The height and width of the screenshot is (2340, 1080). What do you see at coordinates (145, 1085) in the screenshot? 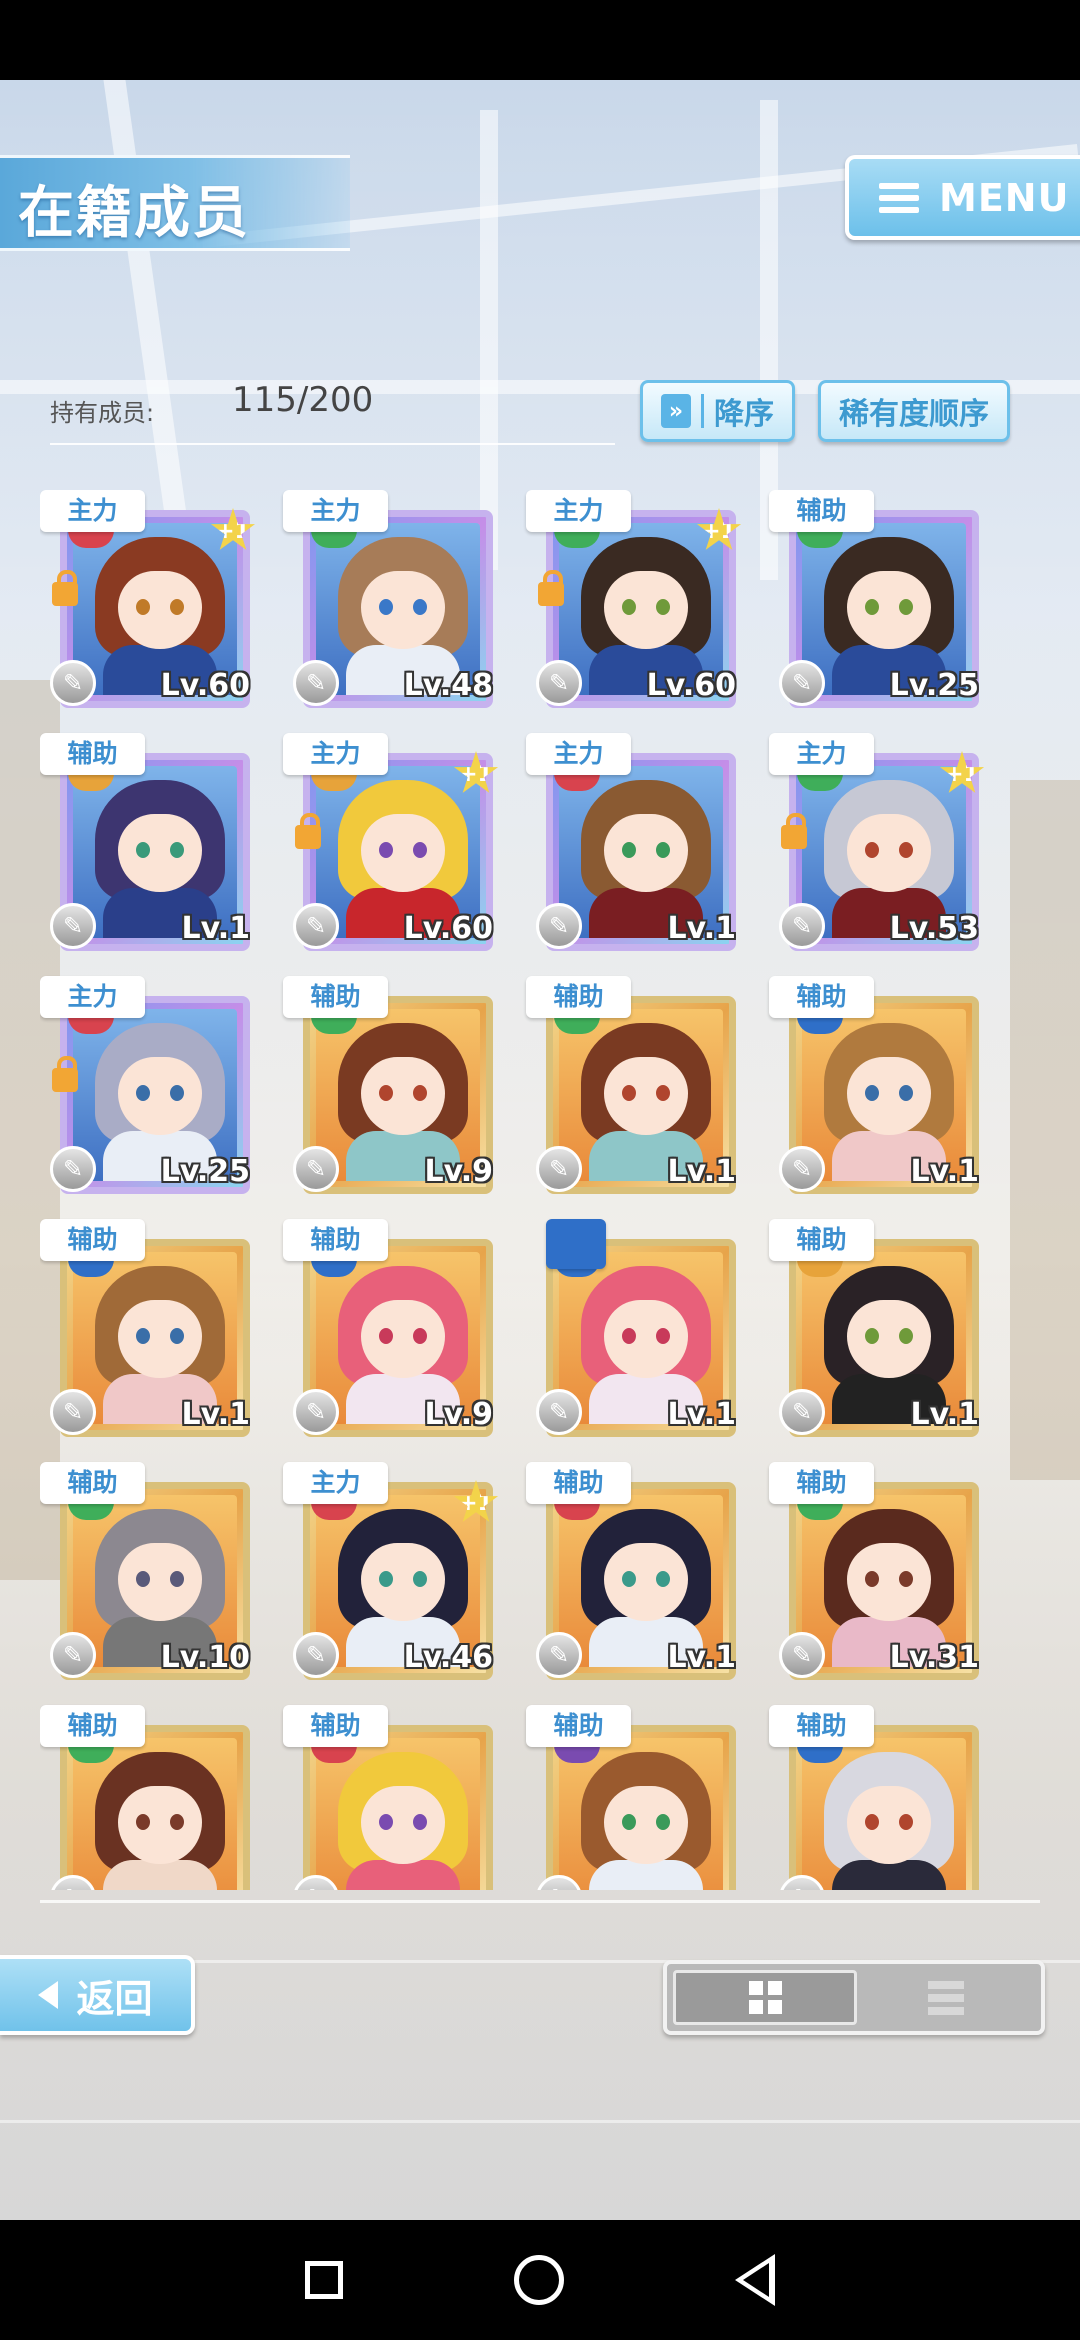
I see `member-card: 主力 ✎ Lv.25` at bounding box center [145, 1085].